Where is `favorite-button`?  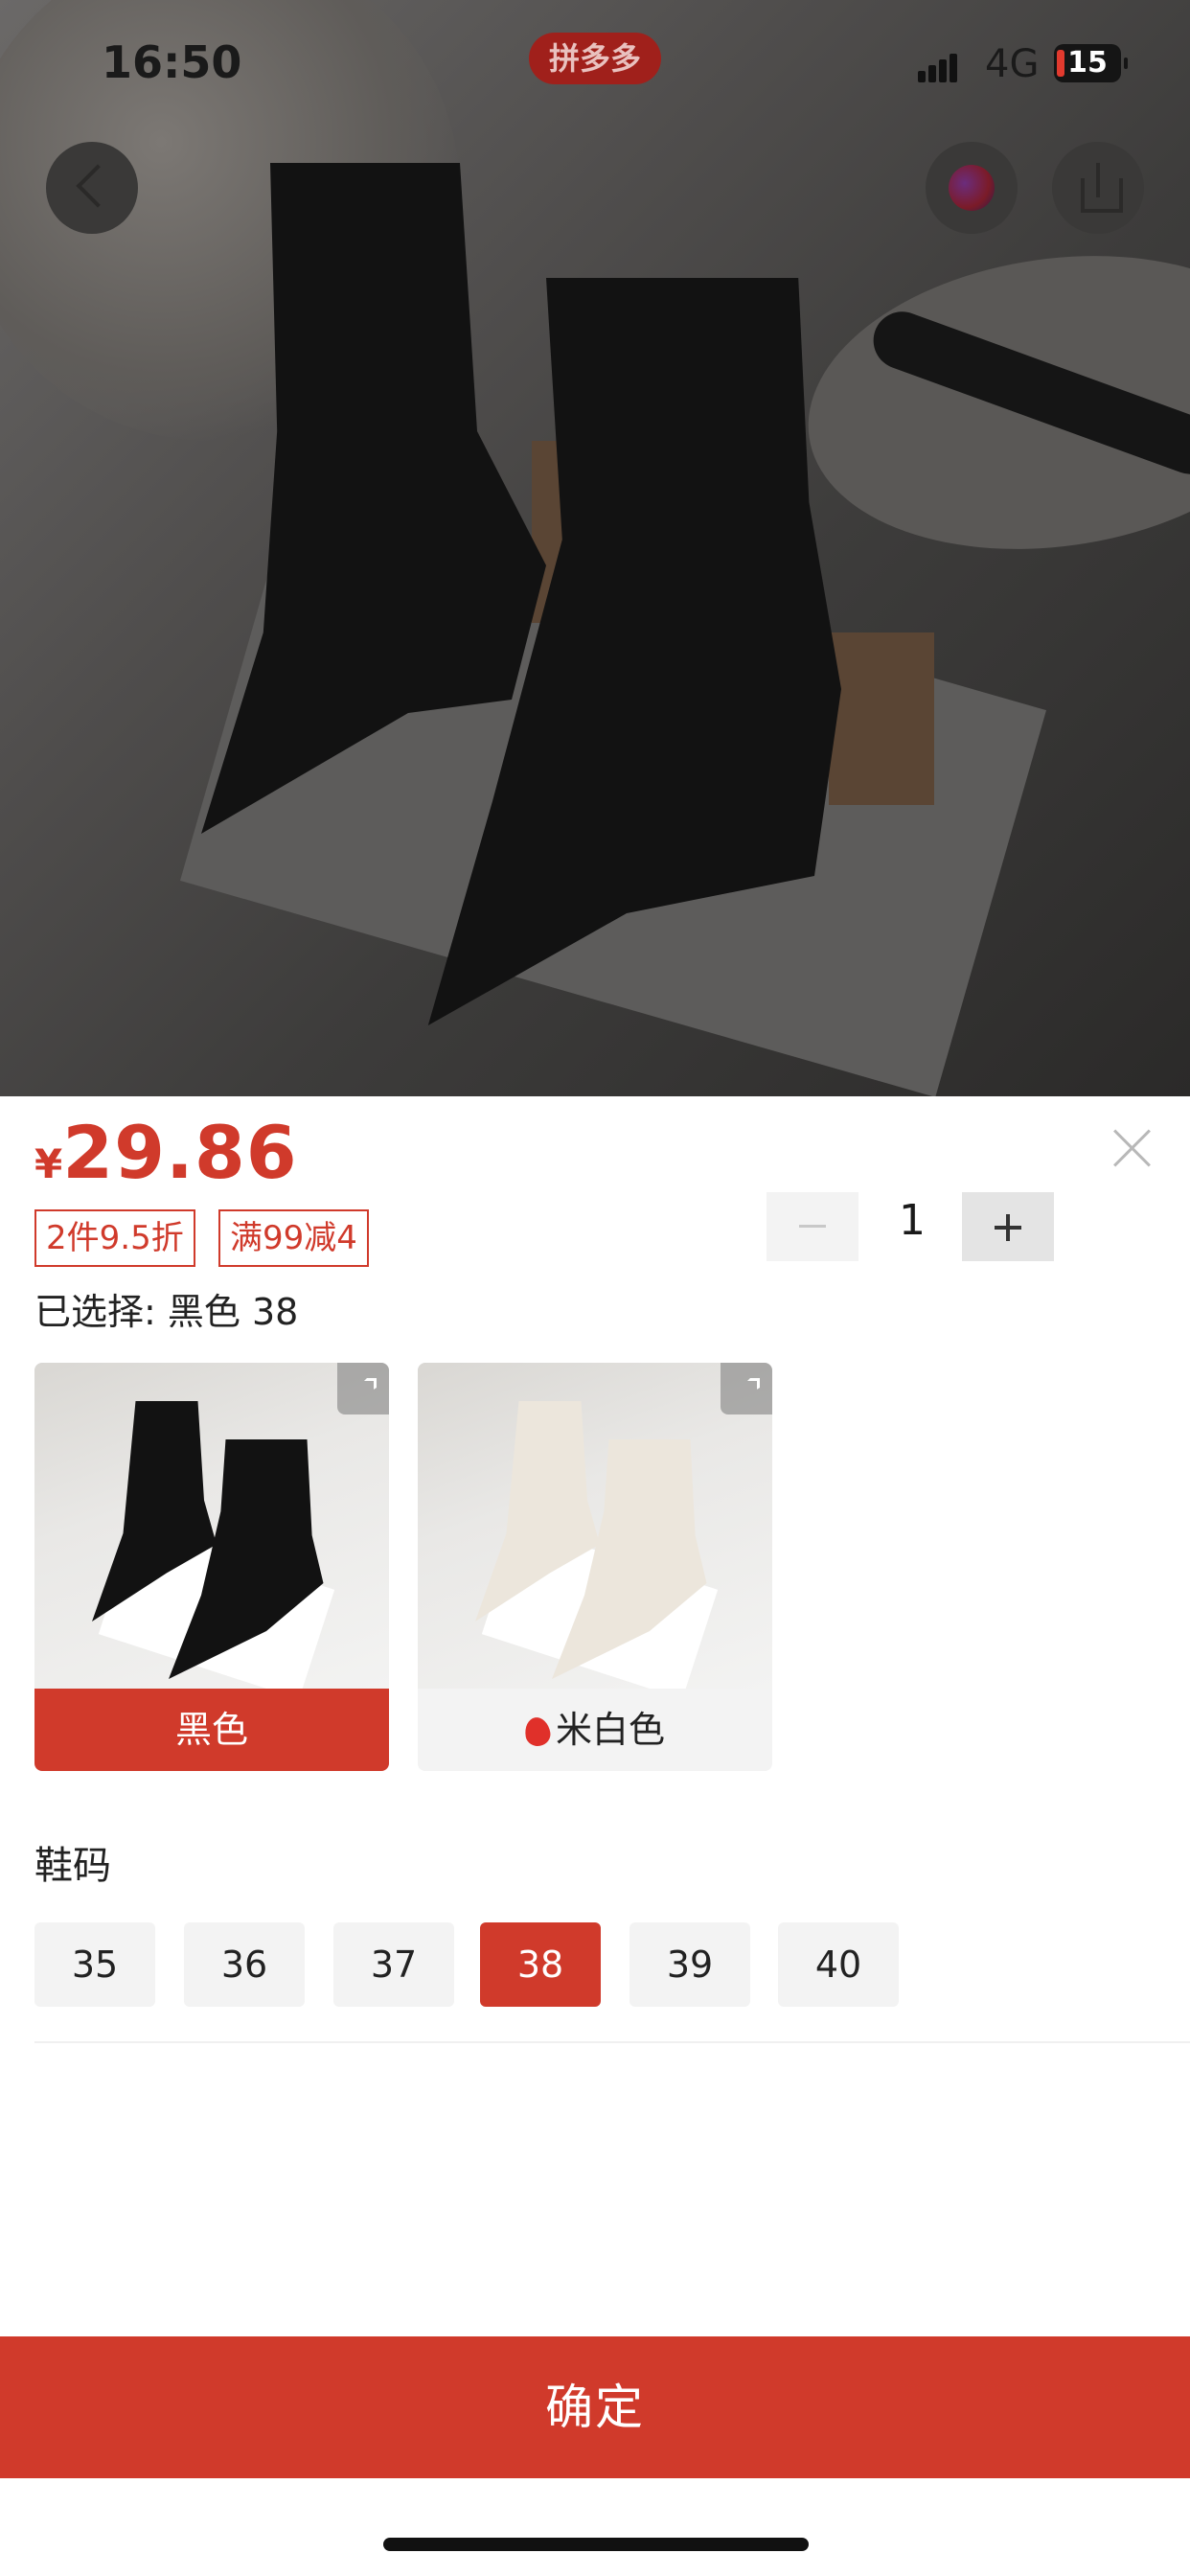 favorite-button is located at coordinates (972, 188).